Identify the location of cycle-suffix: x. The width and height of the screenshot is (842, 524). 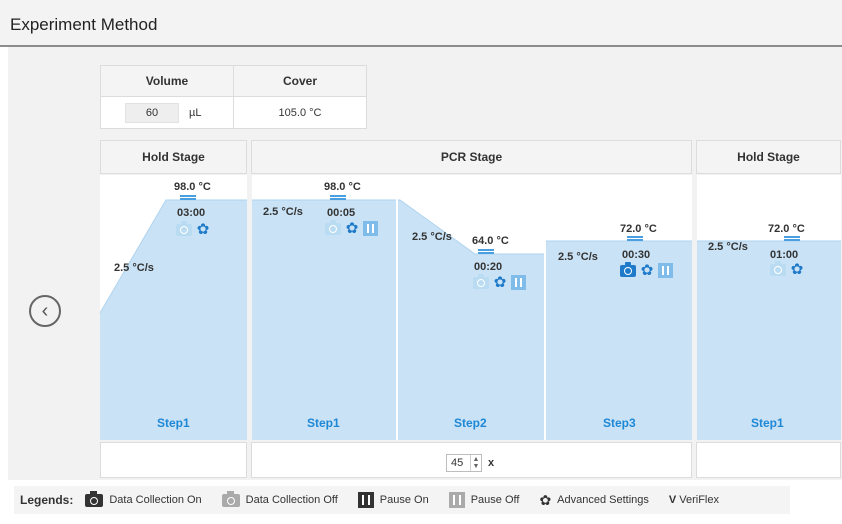
(491, 463).